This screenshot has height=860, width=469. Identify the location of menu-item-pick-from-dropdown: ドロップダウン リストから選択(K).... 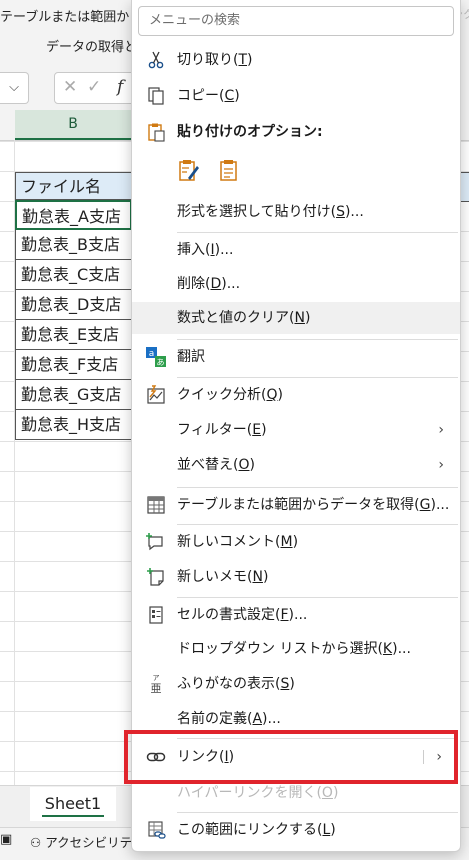
(296, 649).